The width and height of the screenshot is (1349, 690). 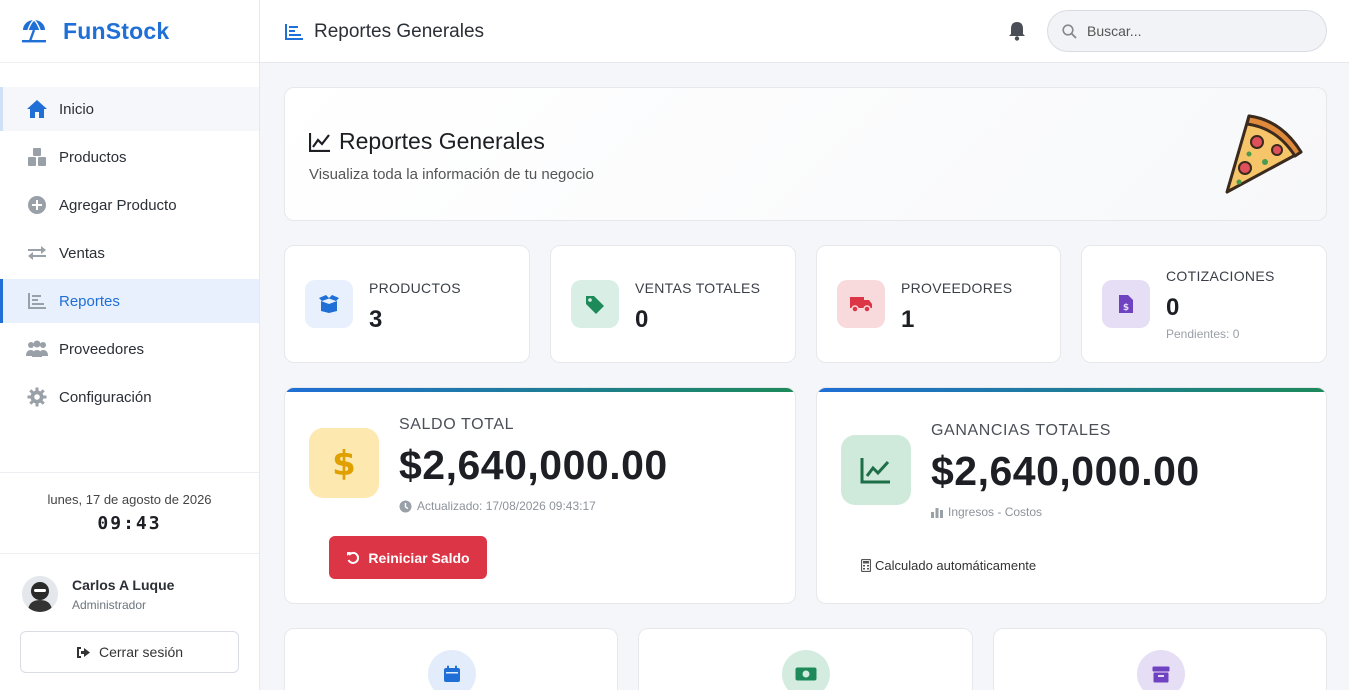 What do you see at coordinates (129, 157) in the screenshot?
I see `sidebar-item-productos: Productos` at bounding box center [129, 157].